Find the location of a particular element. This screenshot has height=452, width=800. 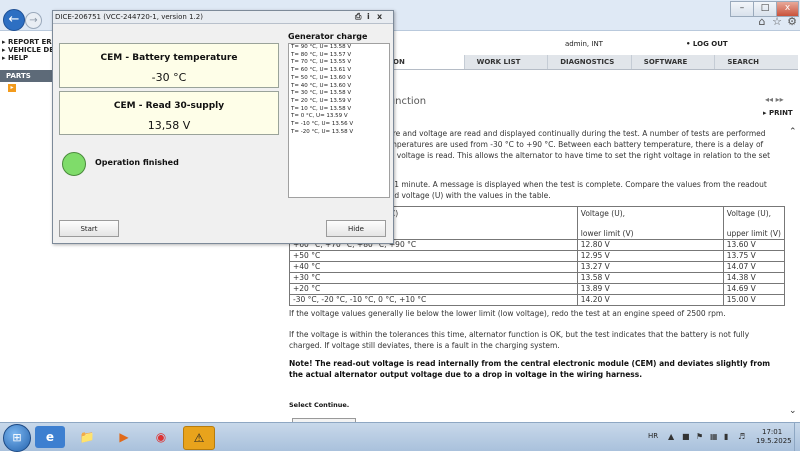

table-header-cell: Voltage (U), upper limit (V) is located at coordinates (754, 223).